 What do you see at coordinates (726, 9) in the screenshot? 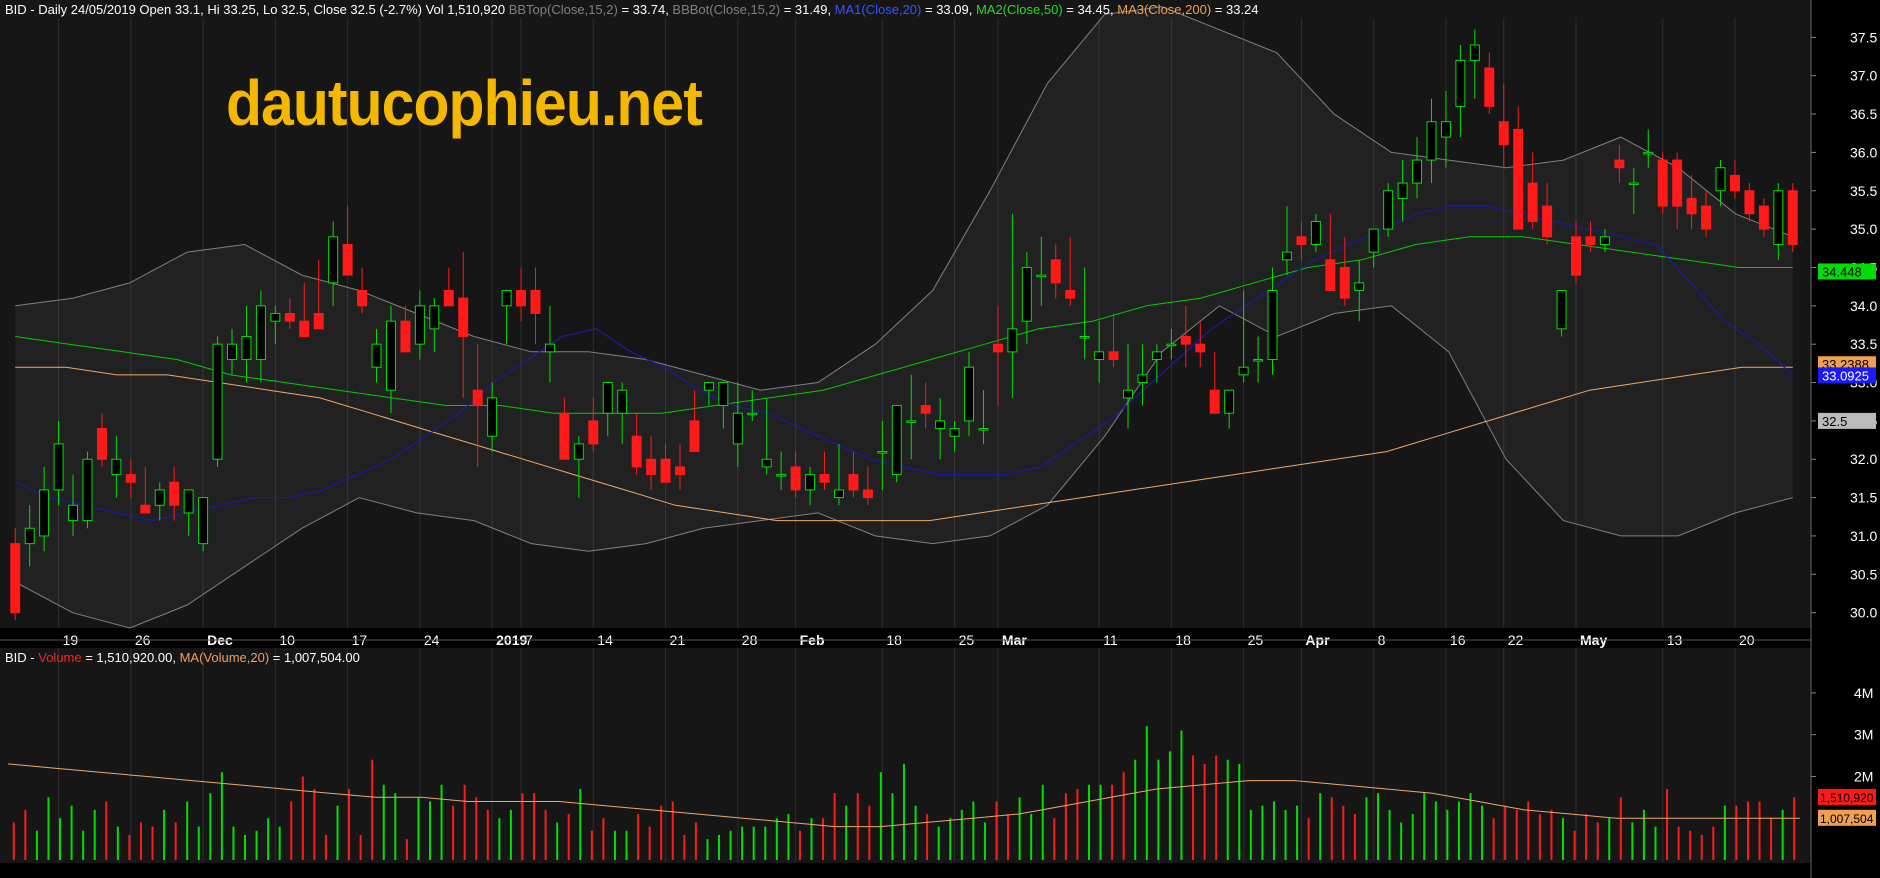
I see `bbbot-label: BBBot(Close,15,2)` at bounding box center [726, 9].